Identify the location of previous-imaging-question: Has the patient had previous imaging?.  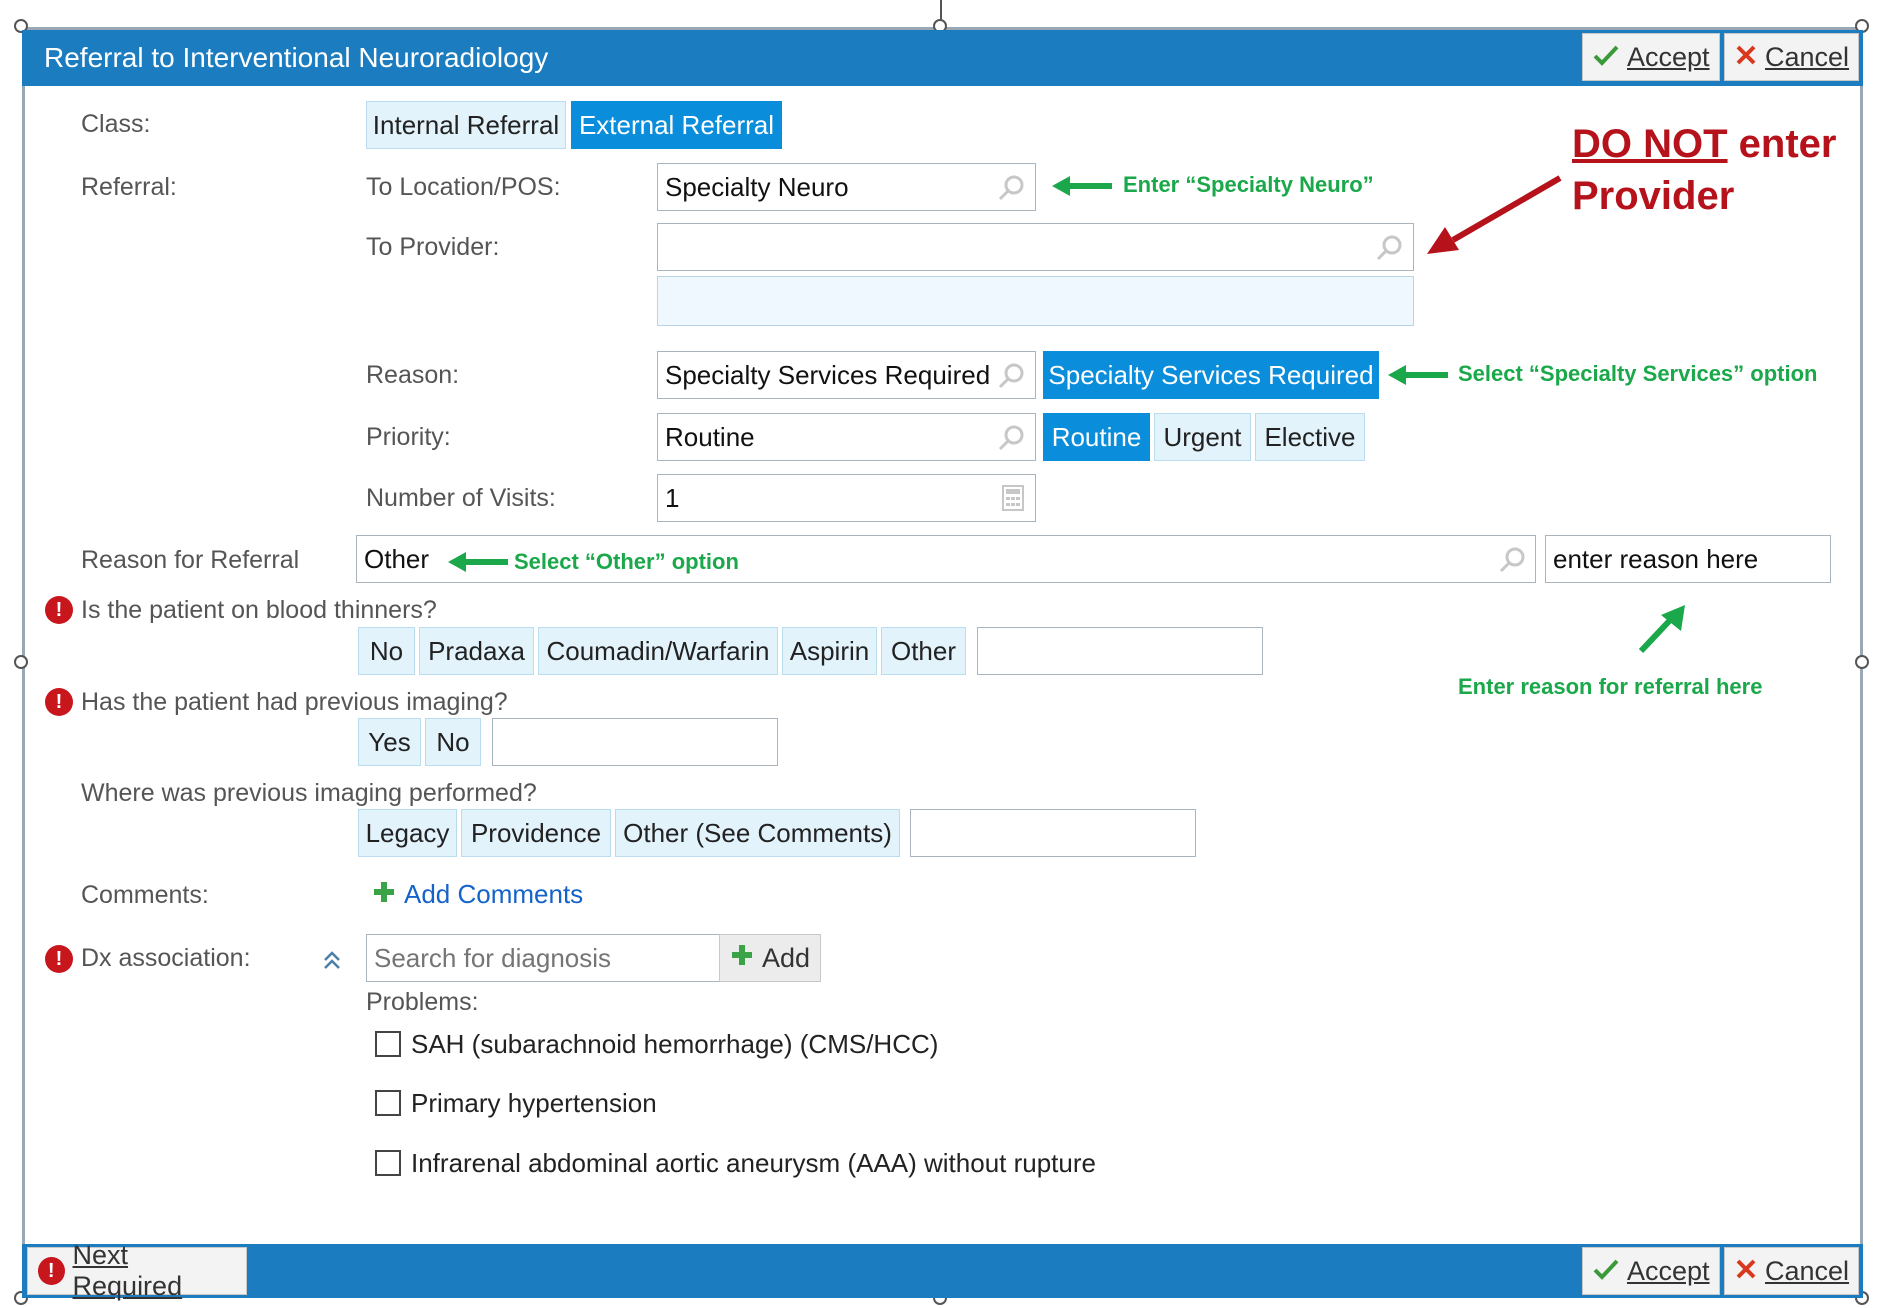
(294, 702).